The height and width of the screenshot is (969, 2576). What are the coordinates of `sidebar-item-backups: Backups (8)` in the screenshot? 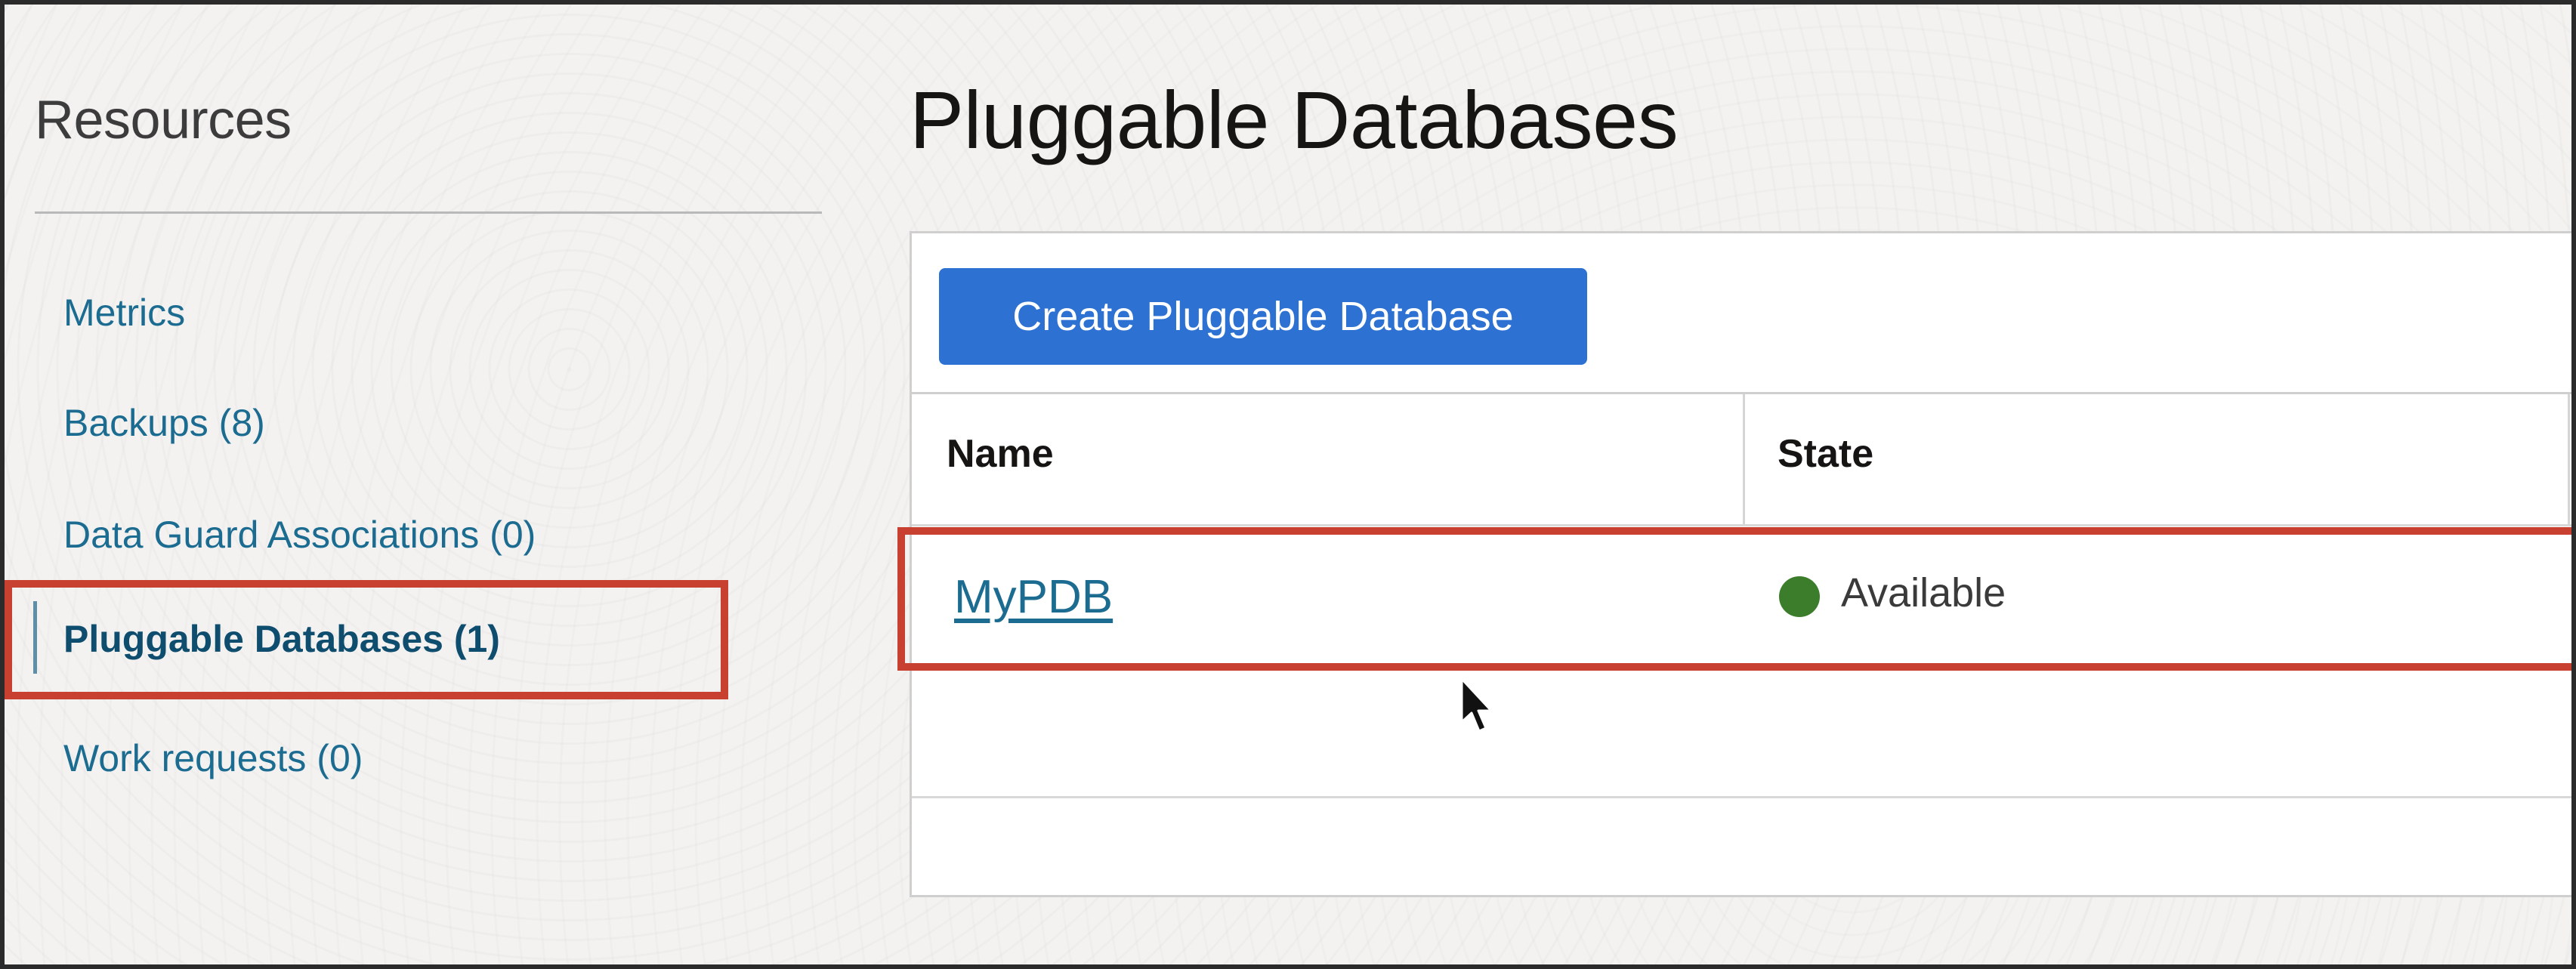 It's located at (164, 423).